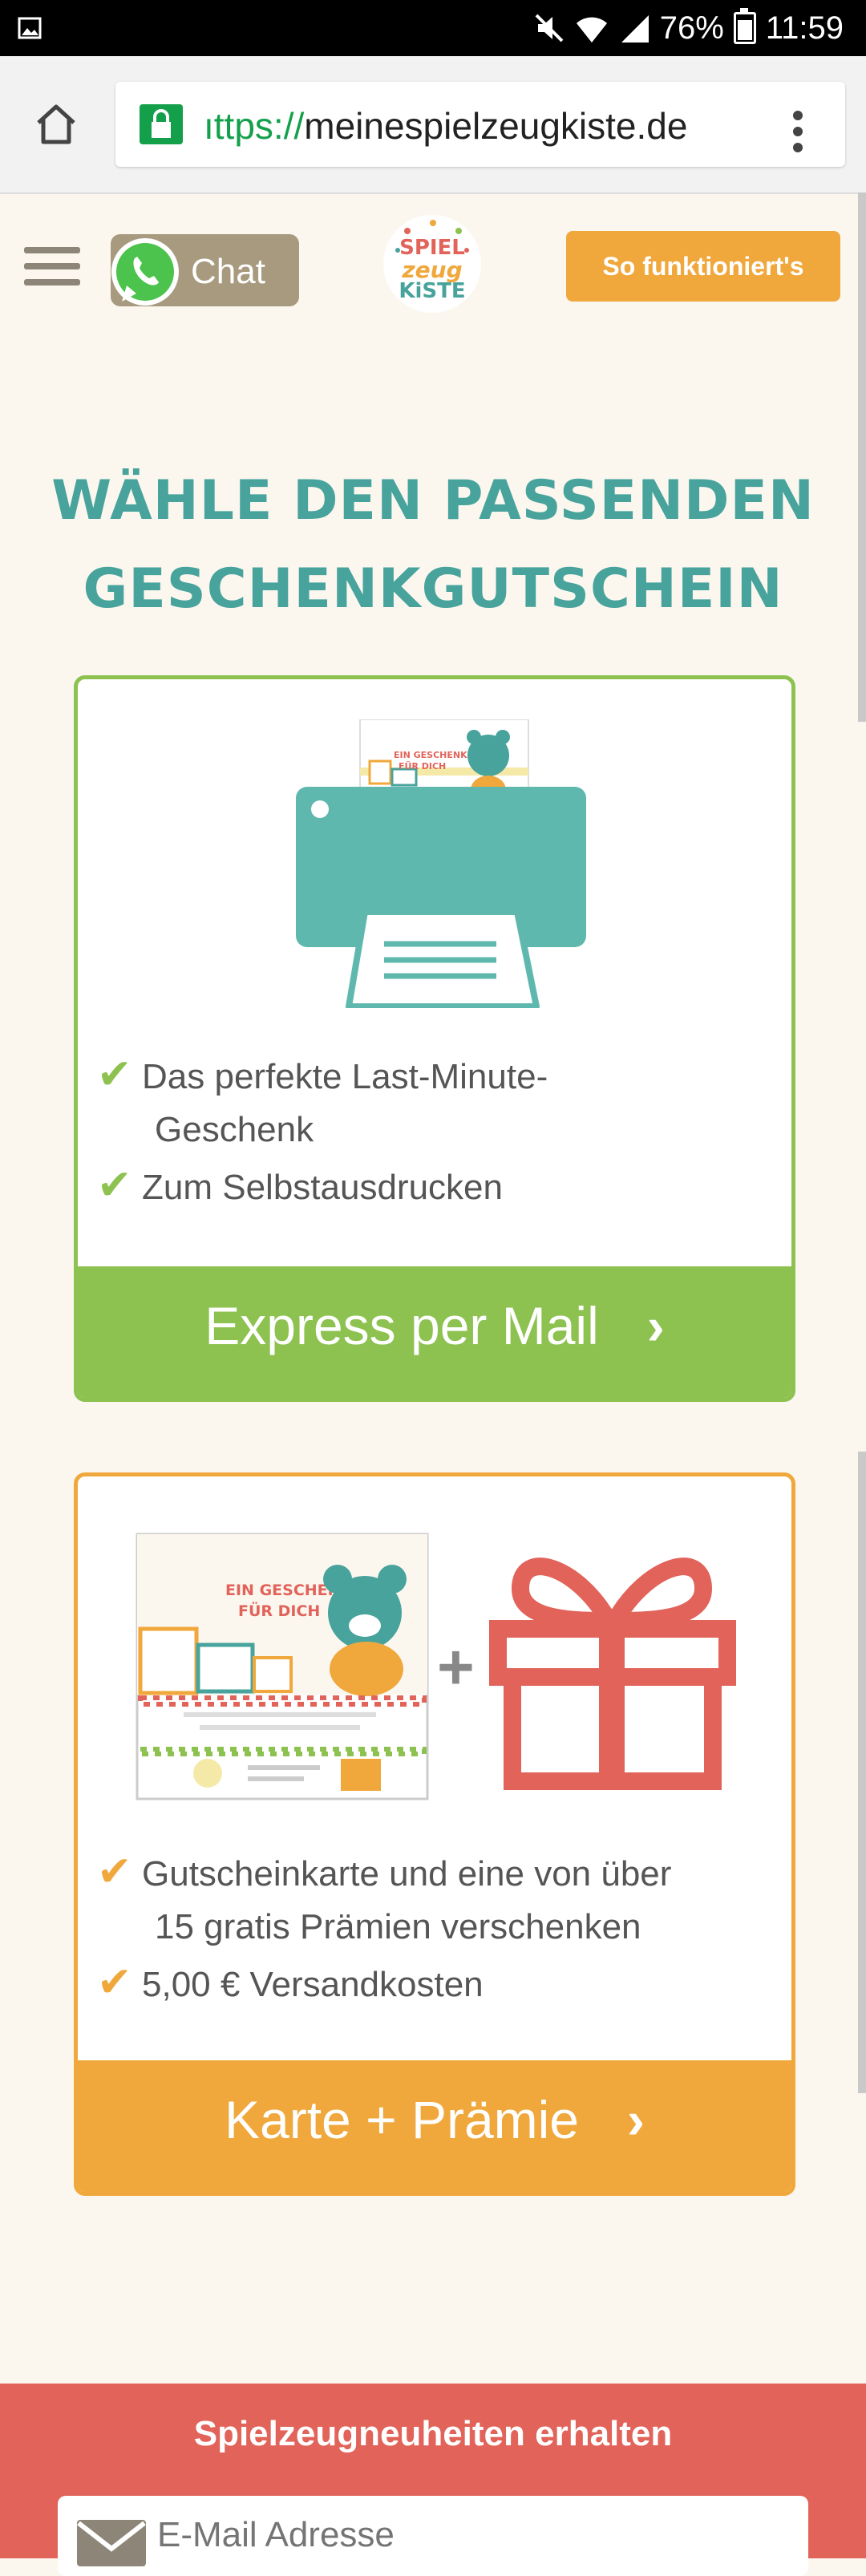  I want to click on chat-label: Chat, so click(228, 271).